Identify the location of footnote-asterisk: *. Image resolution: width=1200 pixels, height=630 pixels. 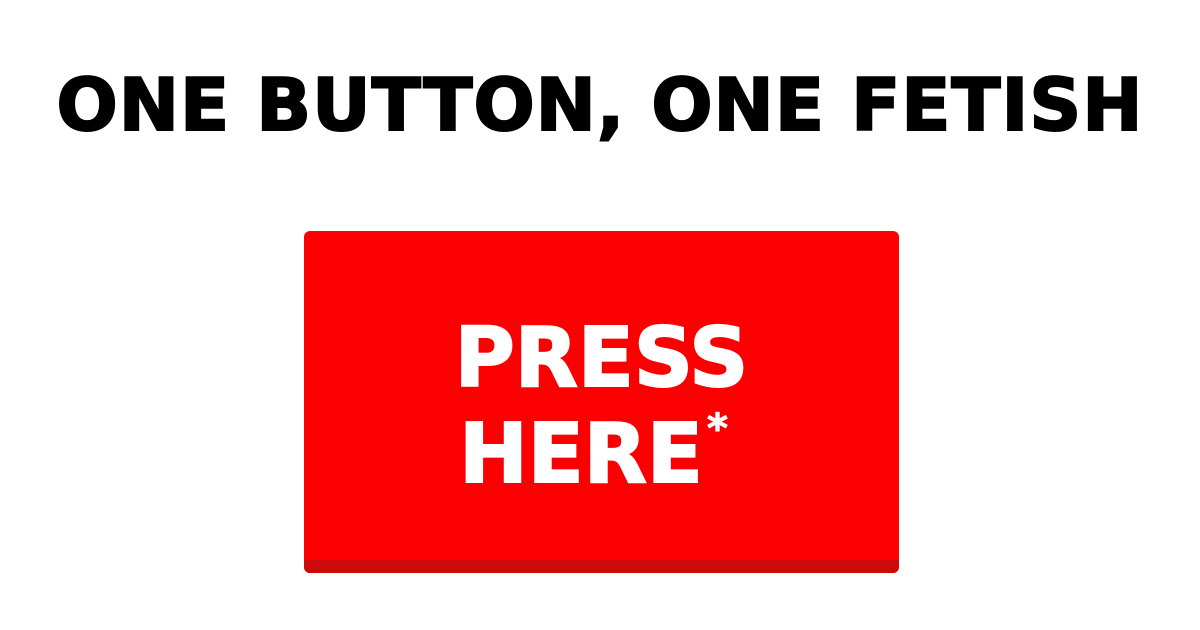
(717, 429).